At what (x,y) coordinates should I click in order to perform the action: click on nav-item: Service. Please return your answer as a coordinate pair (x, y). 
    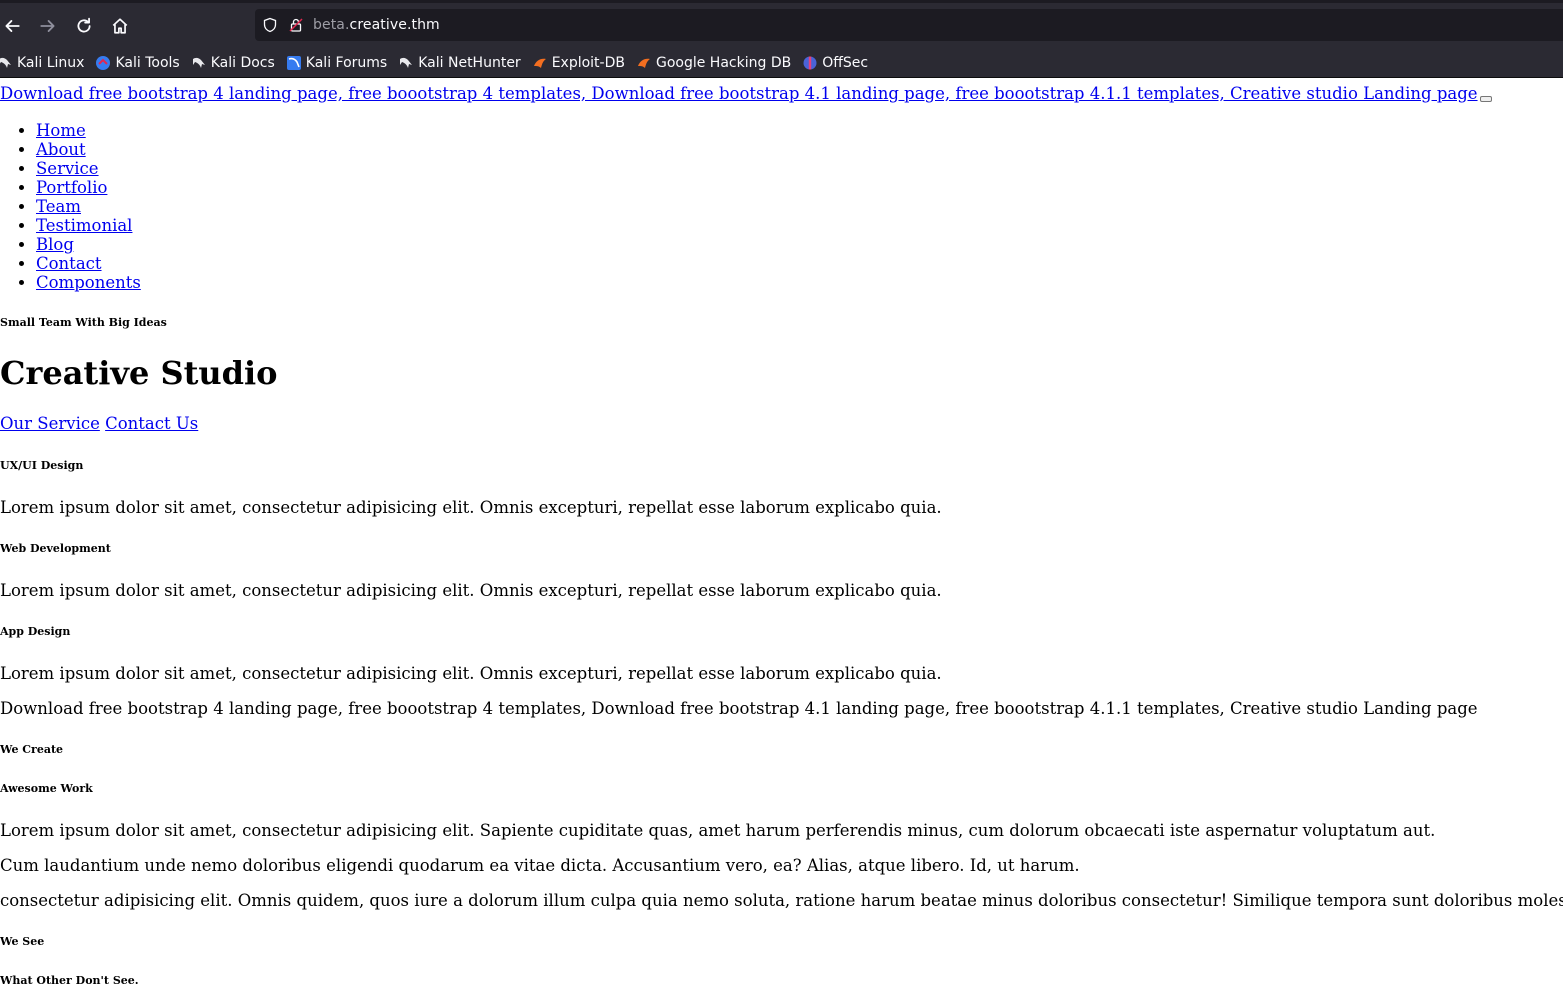
    Looking at the image, I should click on (88, 168).